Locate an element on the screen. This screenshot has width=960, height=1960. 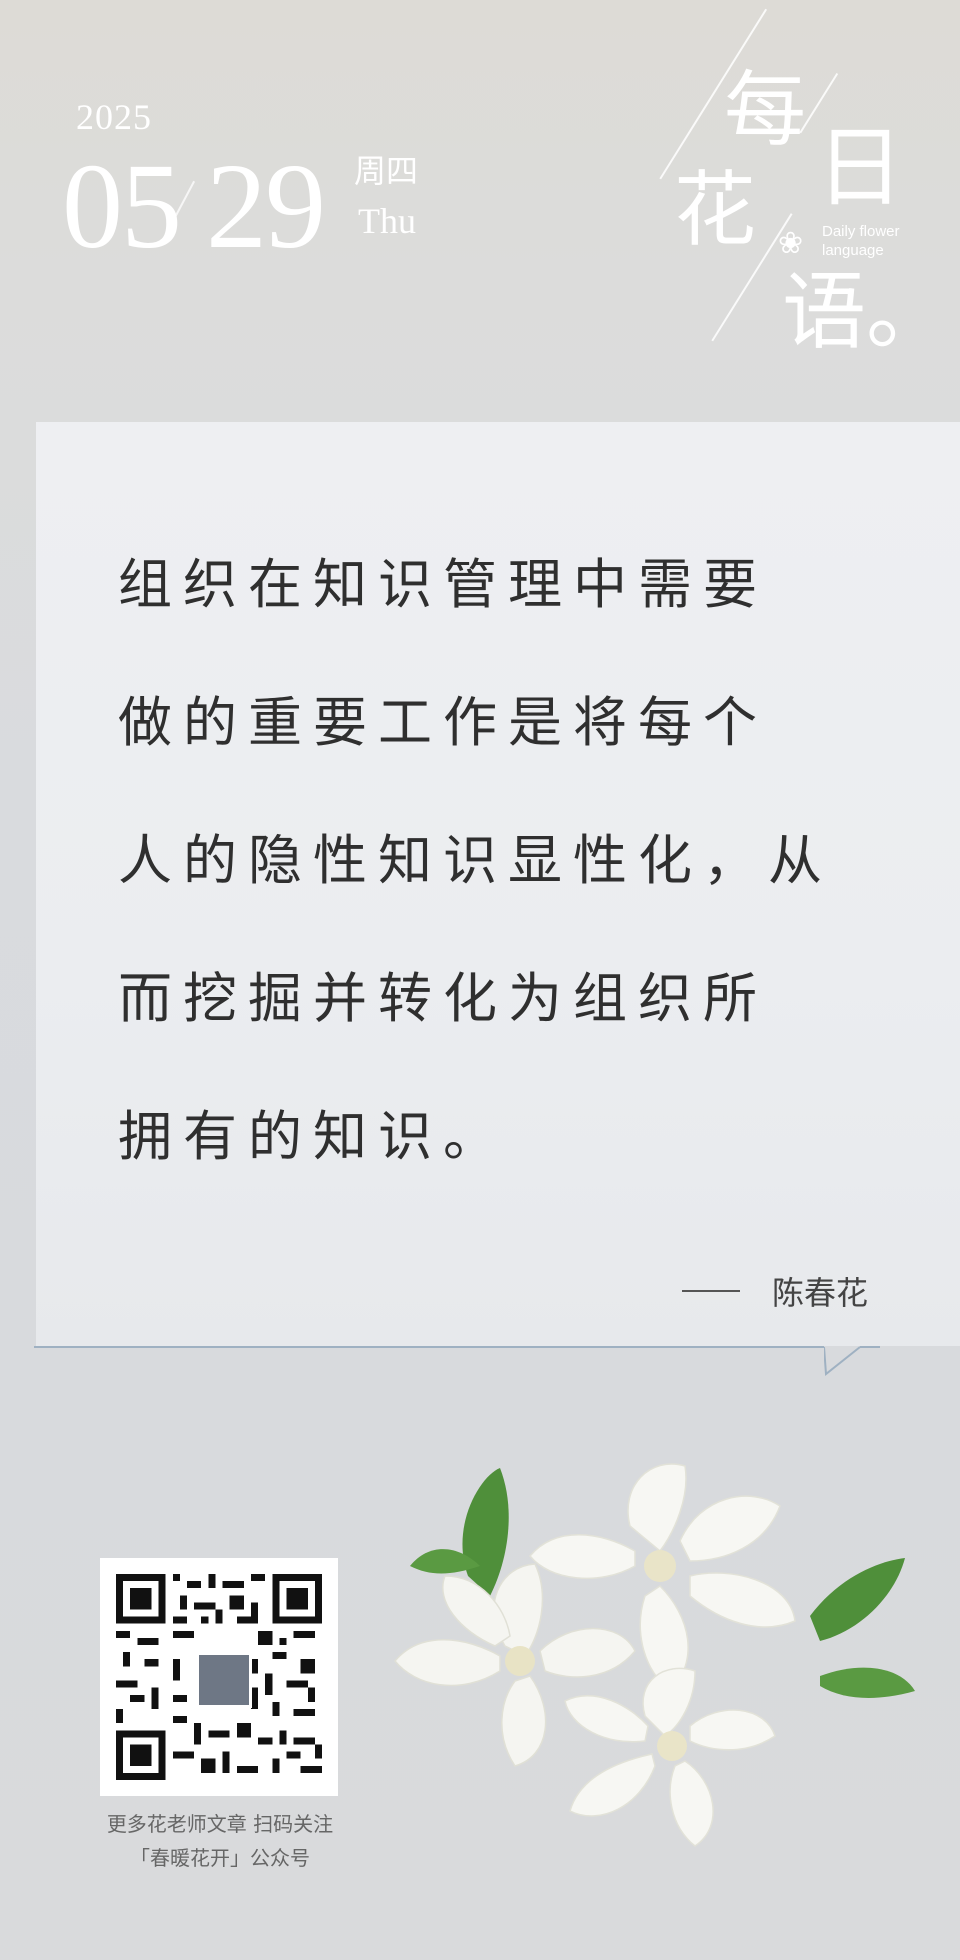
title-char-ri: 日 is located at coordinates (860, 167).